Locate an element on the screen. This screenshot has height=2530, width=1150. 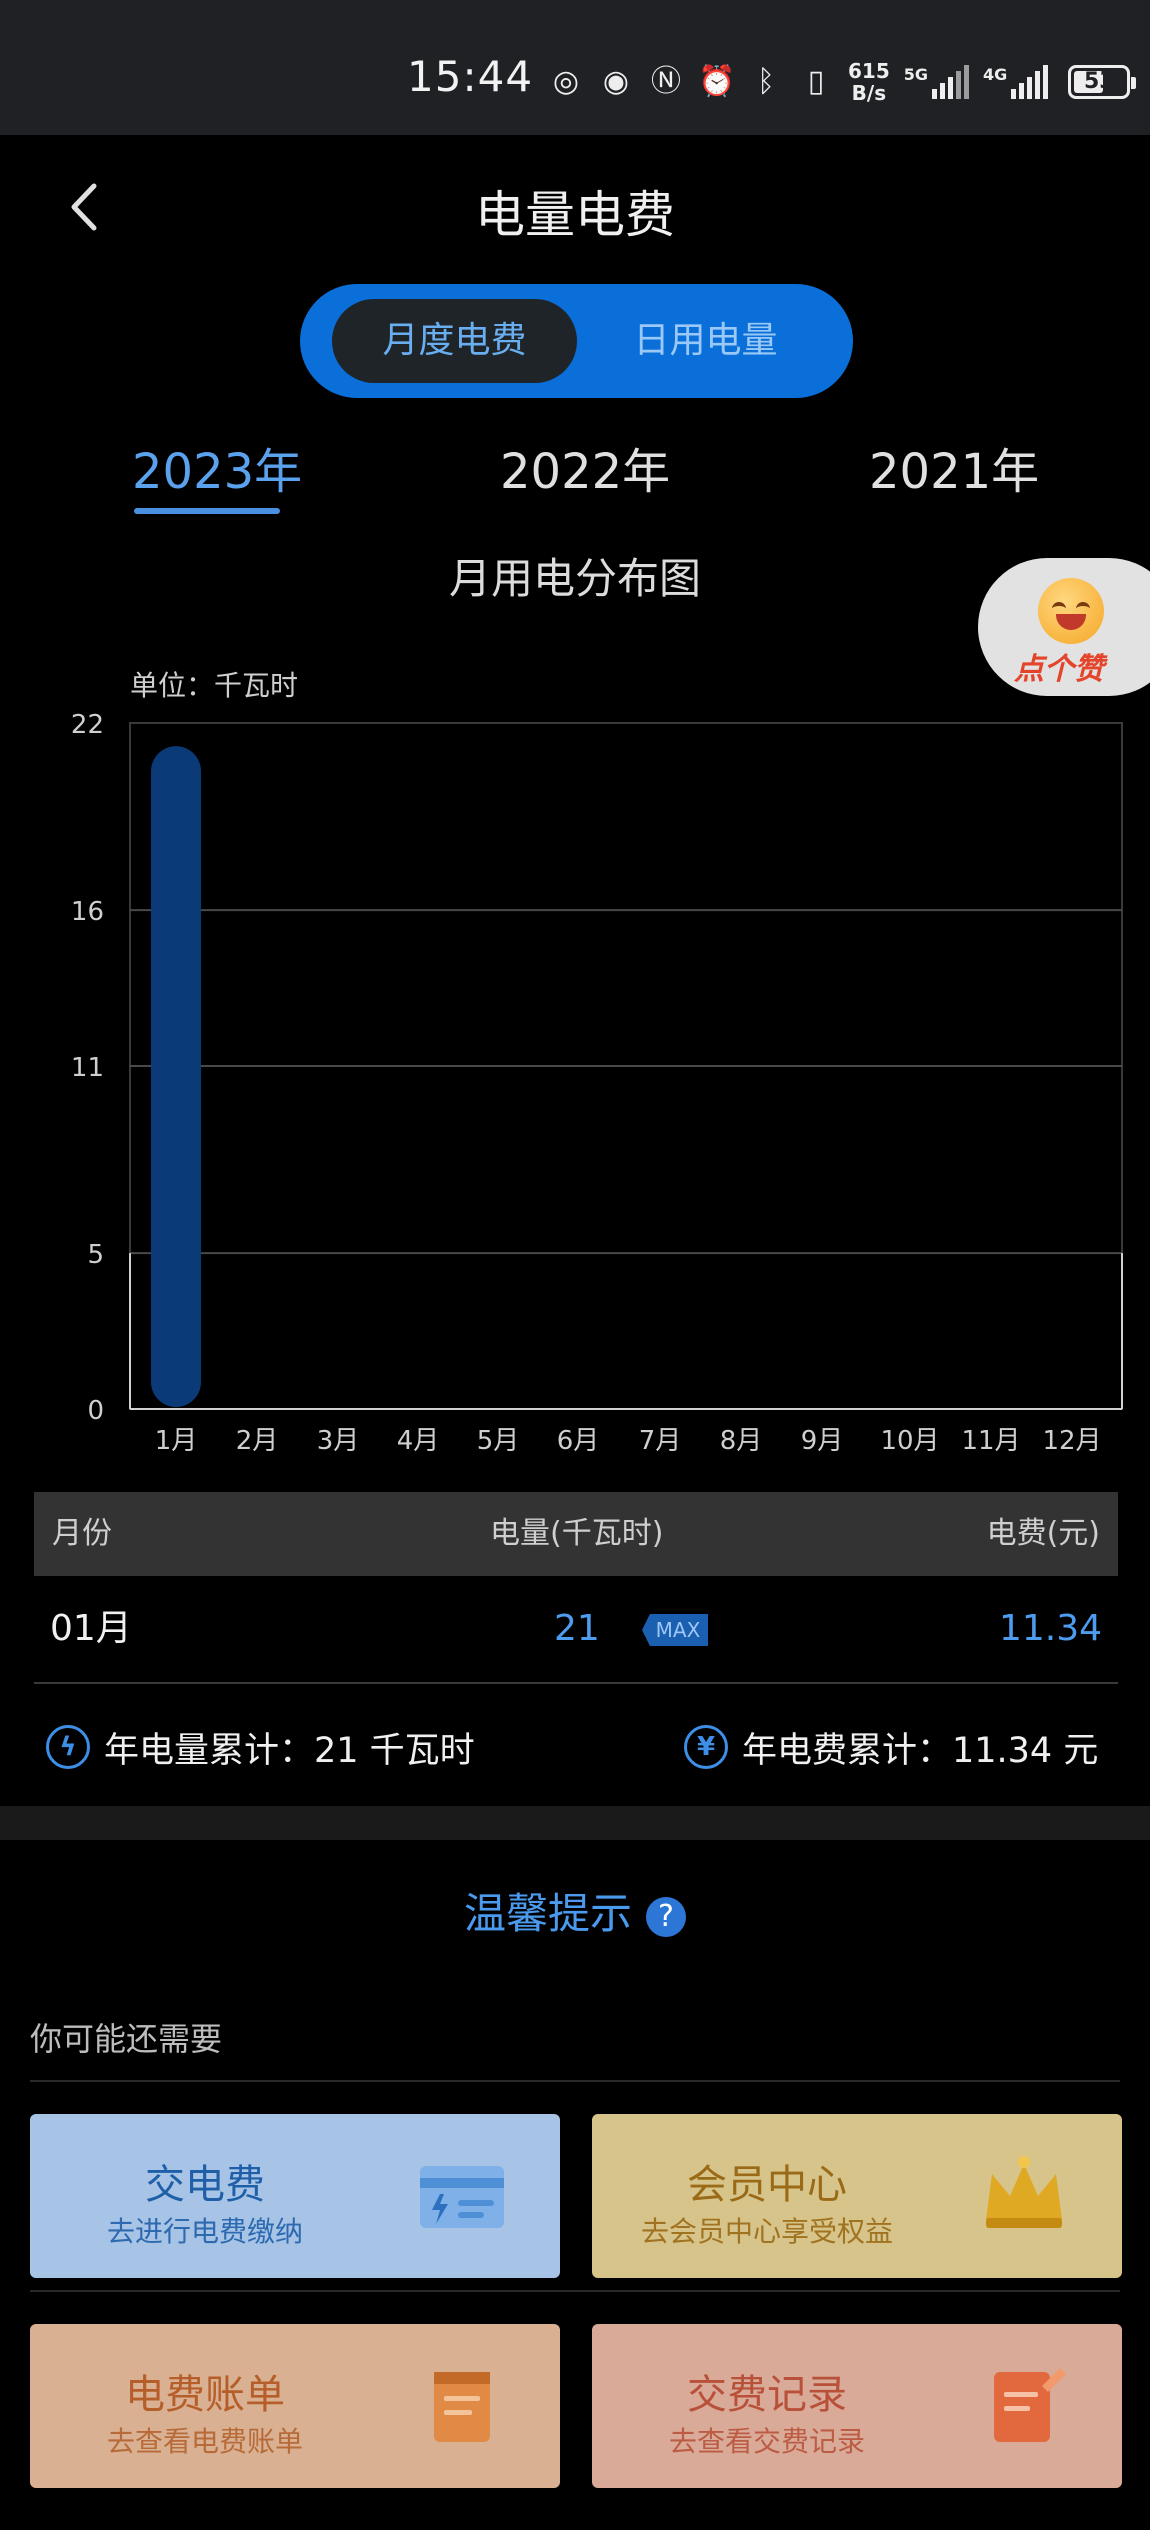
yuan-icon: ¥ is located at coordinates (706, 1747).